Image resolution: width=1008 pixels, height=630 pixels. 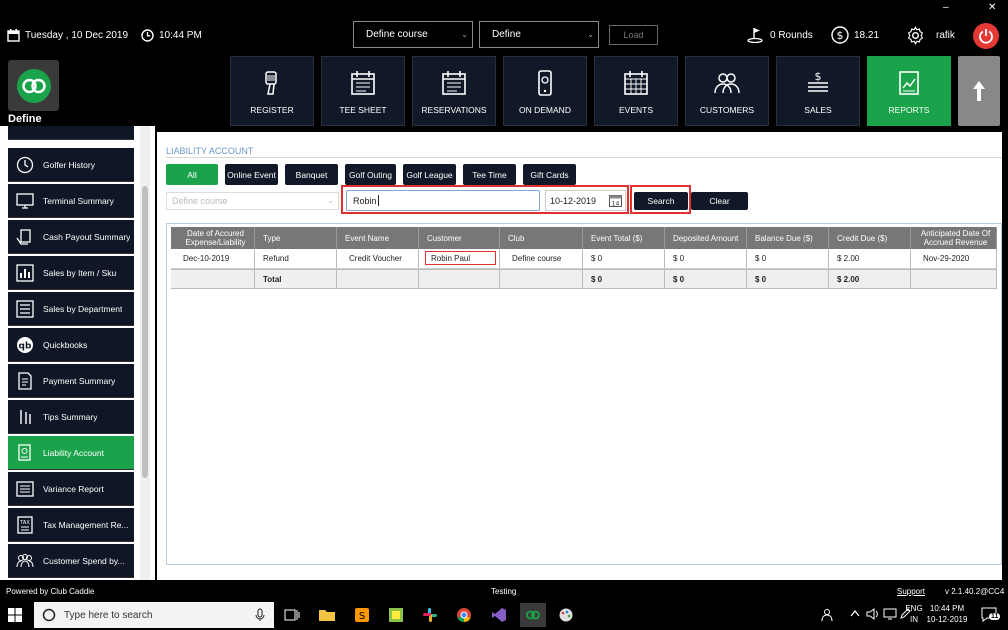 I want to click on sidebar-item-cash-payout-summary: Cash Payout Summary, so click(x=71, y=237).